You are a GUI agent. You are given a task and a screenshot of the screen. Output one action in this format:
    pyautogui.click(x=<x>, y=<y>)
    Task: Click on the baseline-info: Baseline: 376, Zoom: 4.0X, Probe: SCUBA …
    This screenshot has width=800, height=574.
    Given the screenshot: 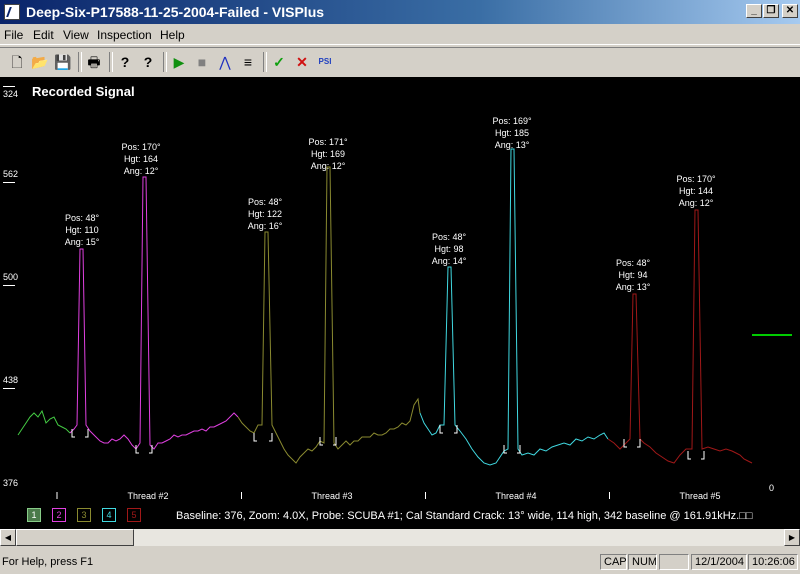 What is the action you would take?
    pyautogui.click(x=464, y=516)
    